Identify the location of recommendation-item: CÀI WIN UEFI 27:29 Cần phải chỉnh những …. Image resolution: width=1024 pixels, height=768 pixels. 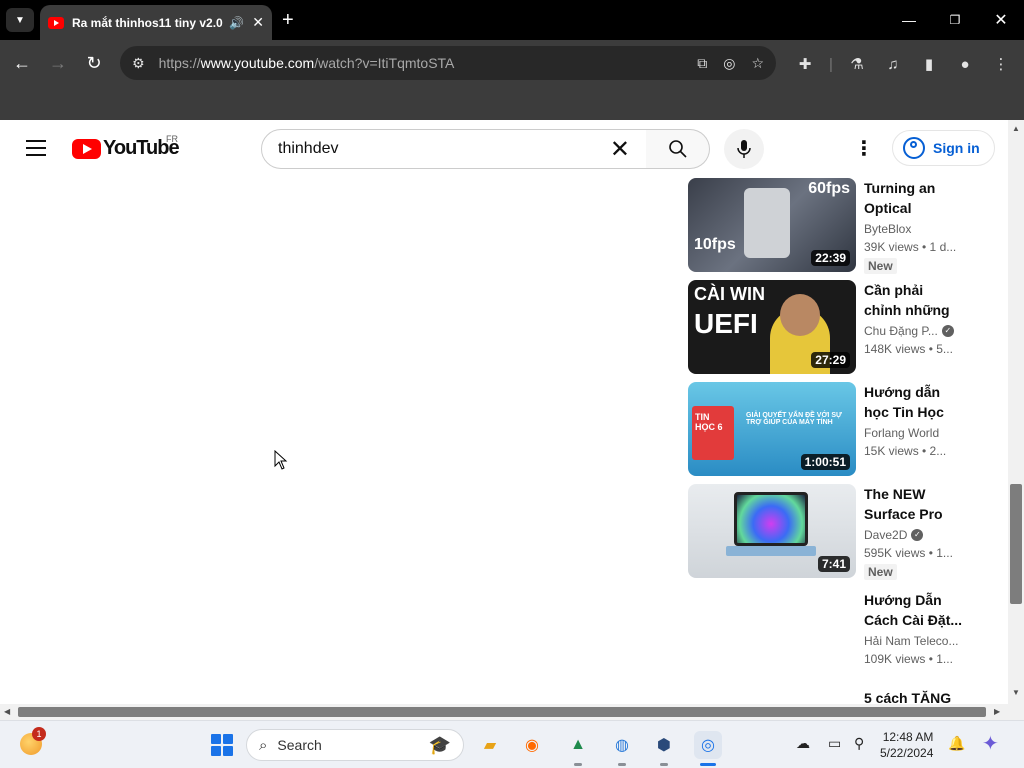
(838, 328).